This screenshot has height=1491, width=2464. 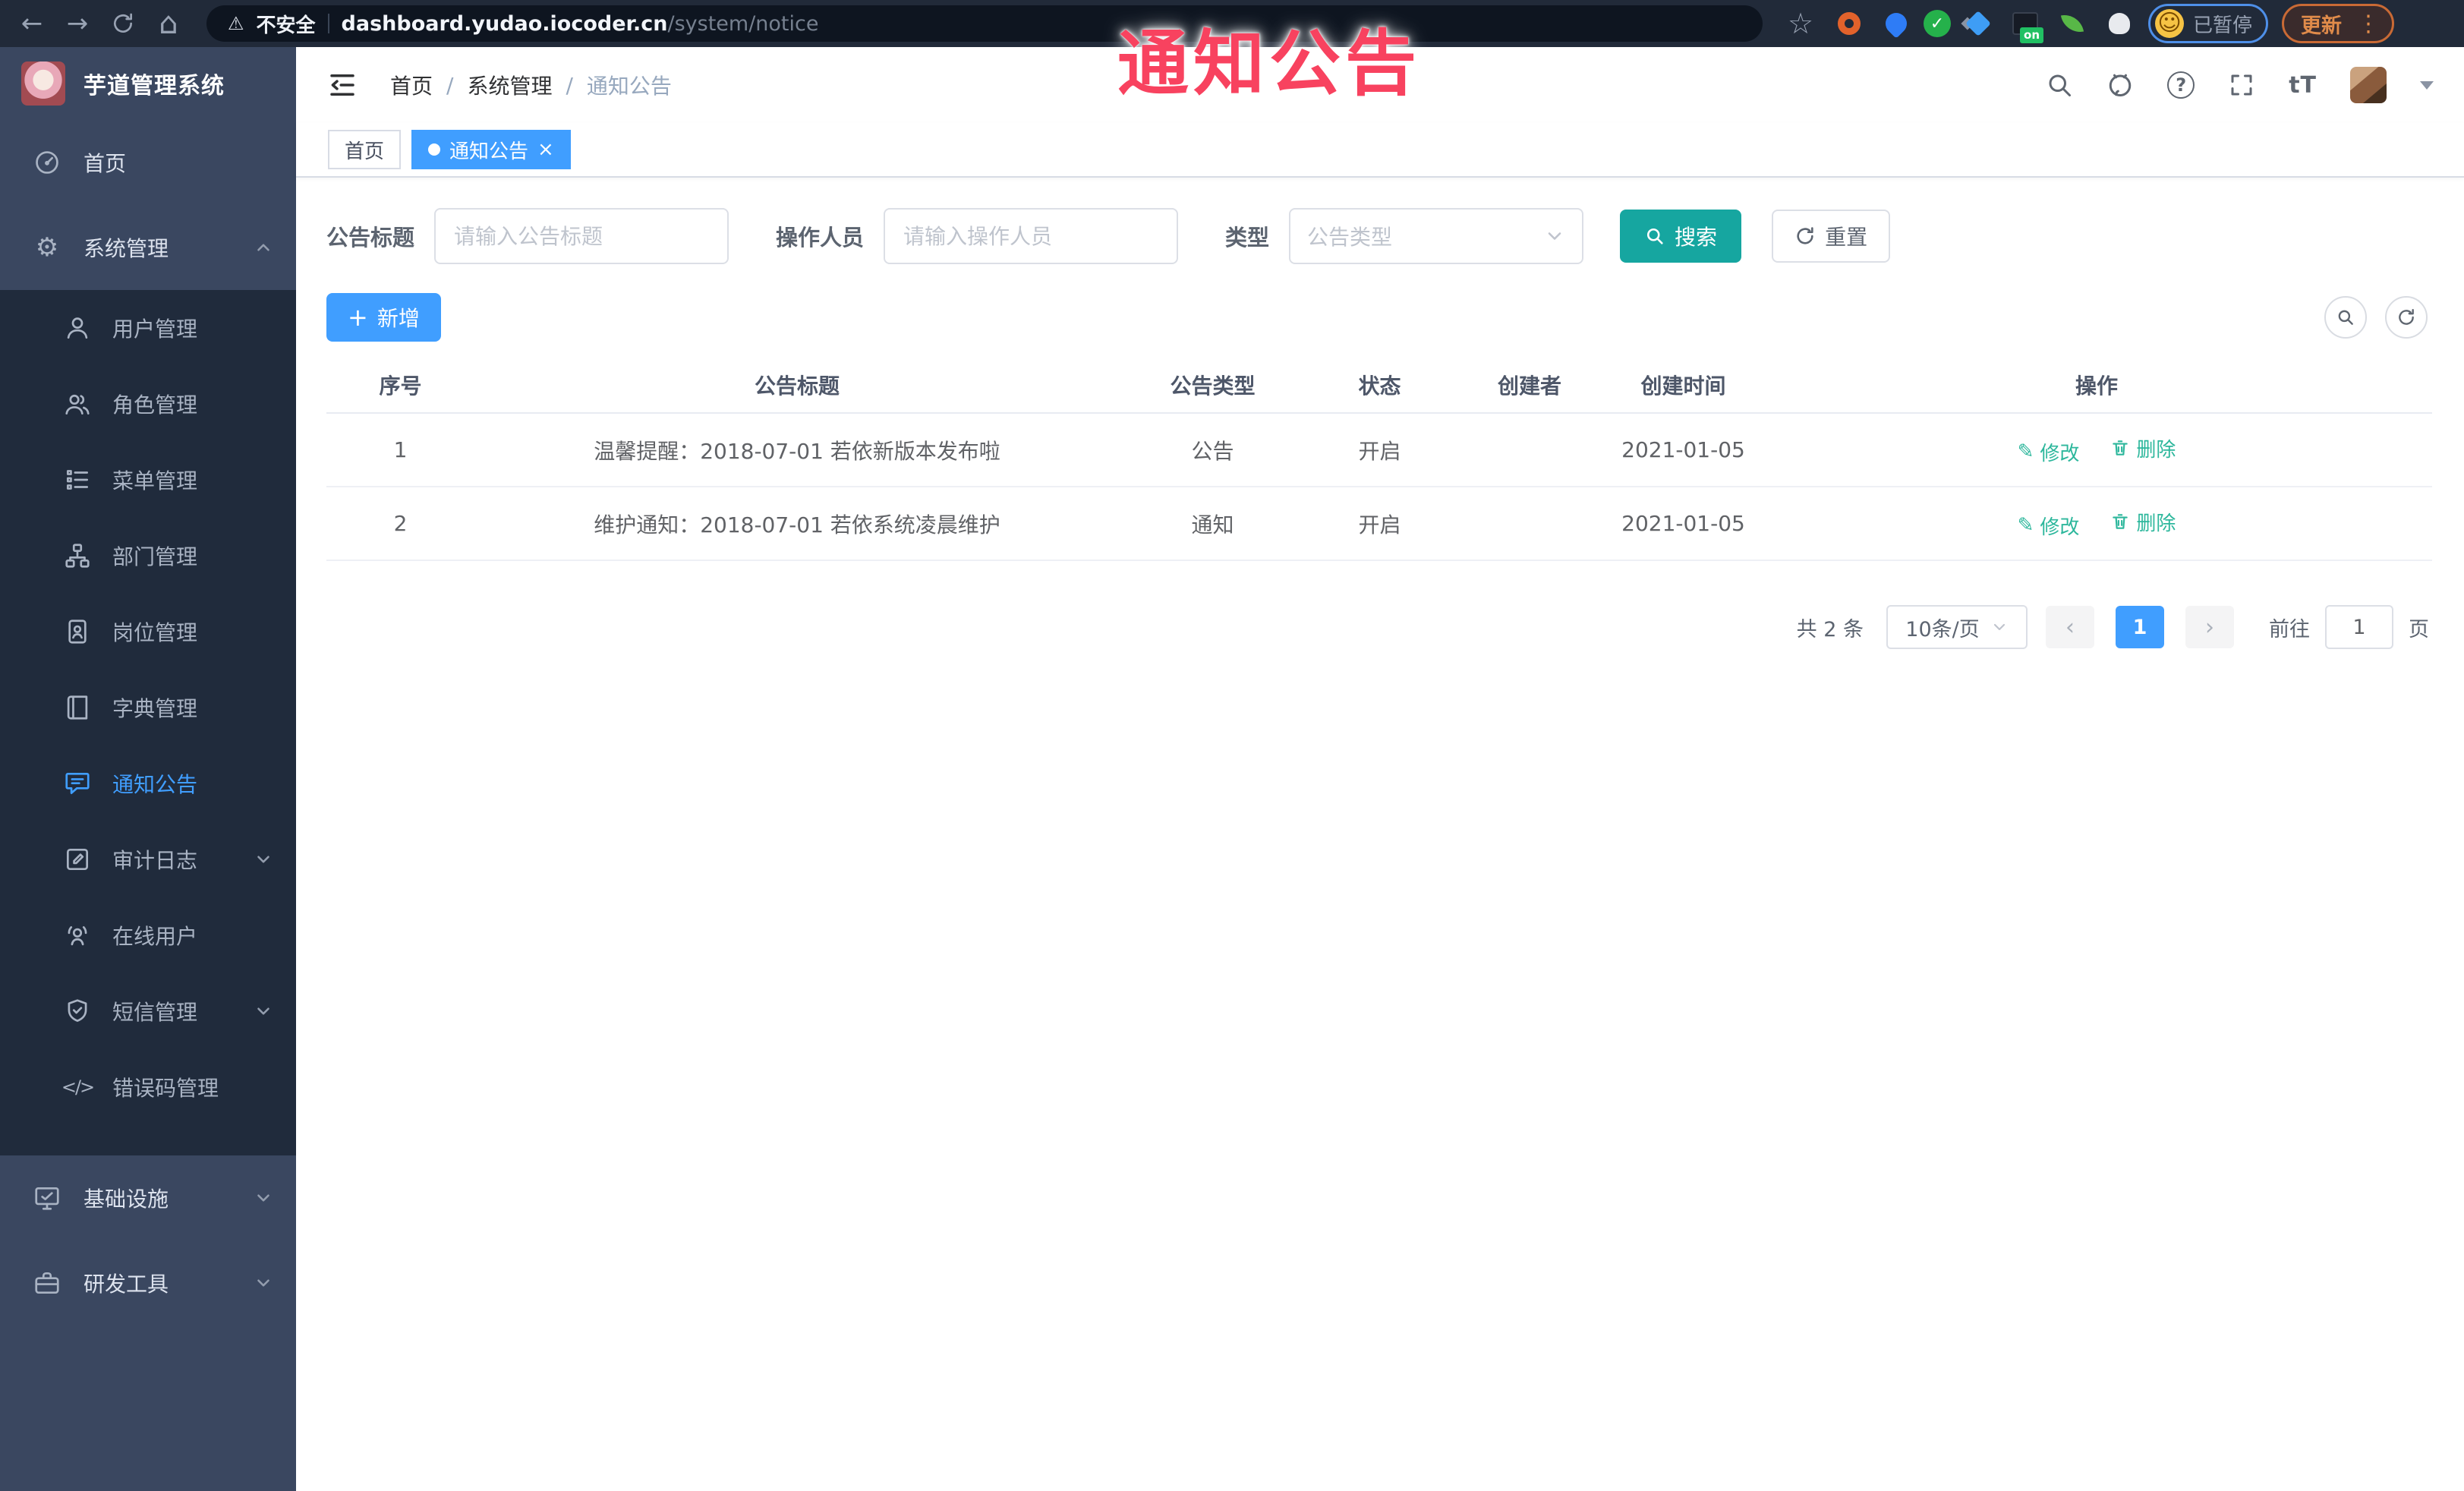 I want to click on sidebar-item-label: 岗位管理, so click(x=155, y=632).